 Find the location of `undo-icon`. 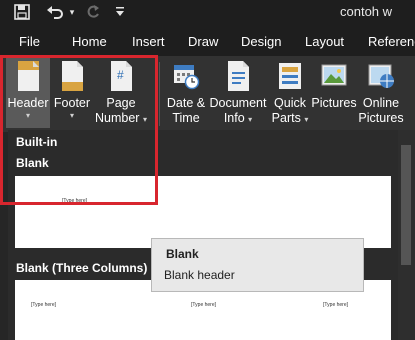

undo-icon is located at coordinates (55, 12).